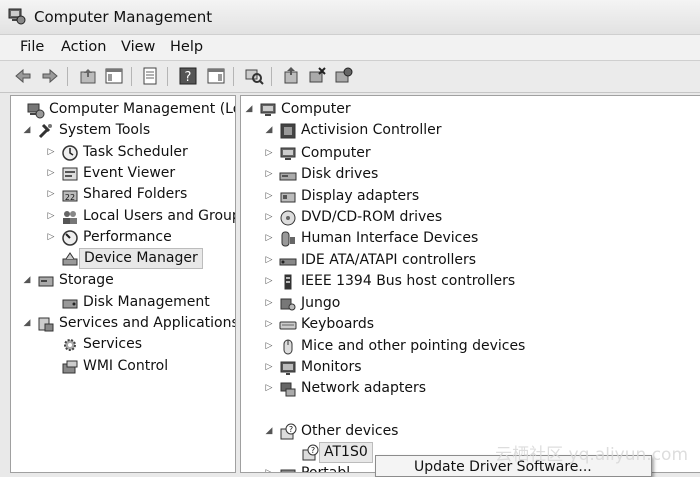 The width and height of the screenshot is (700, 477). I want to click on device-tree-item-label: Portabl, so click(326, 469).